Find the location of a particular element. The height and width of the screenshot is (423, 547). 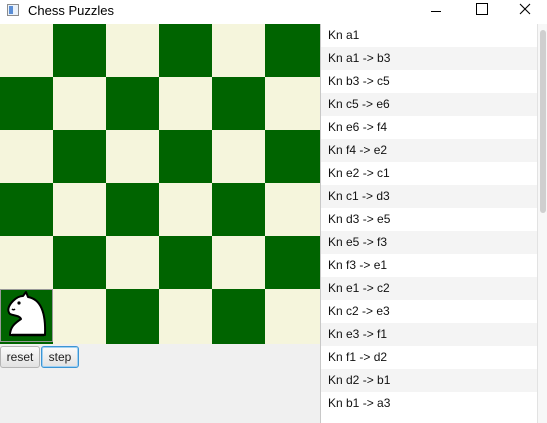

vertical-scrollbar is located at coordinates (542, 223).